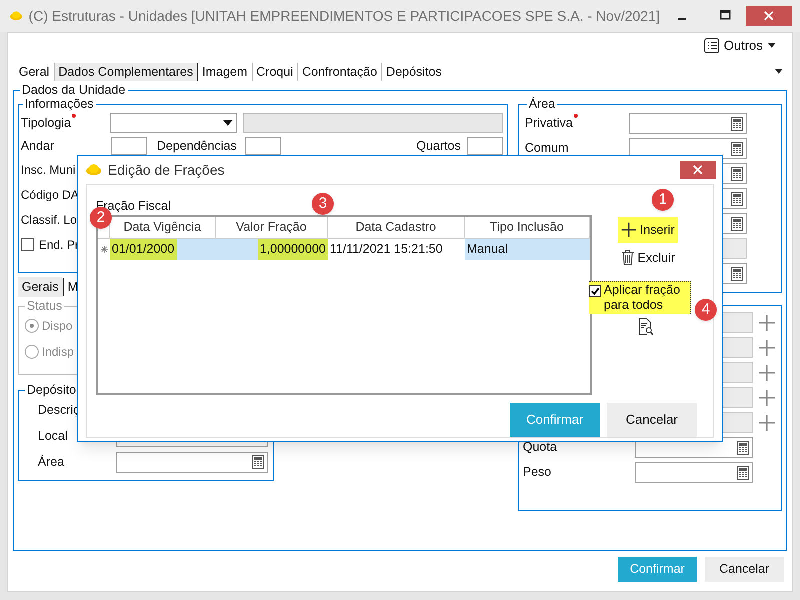  Describe the element at coordinates (197, 146) in the screenshot. I see `field-label: Dependências` at that location.